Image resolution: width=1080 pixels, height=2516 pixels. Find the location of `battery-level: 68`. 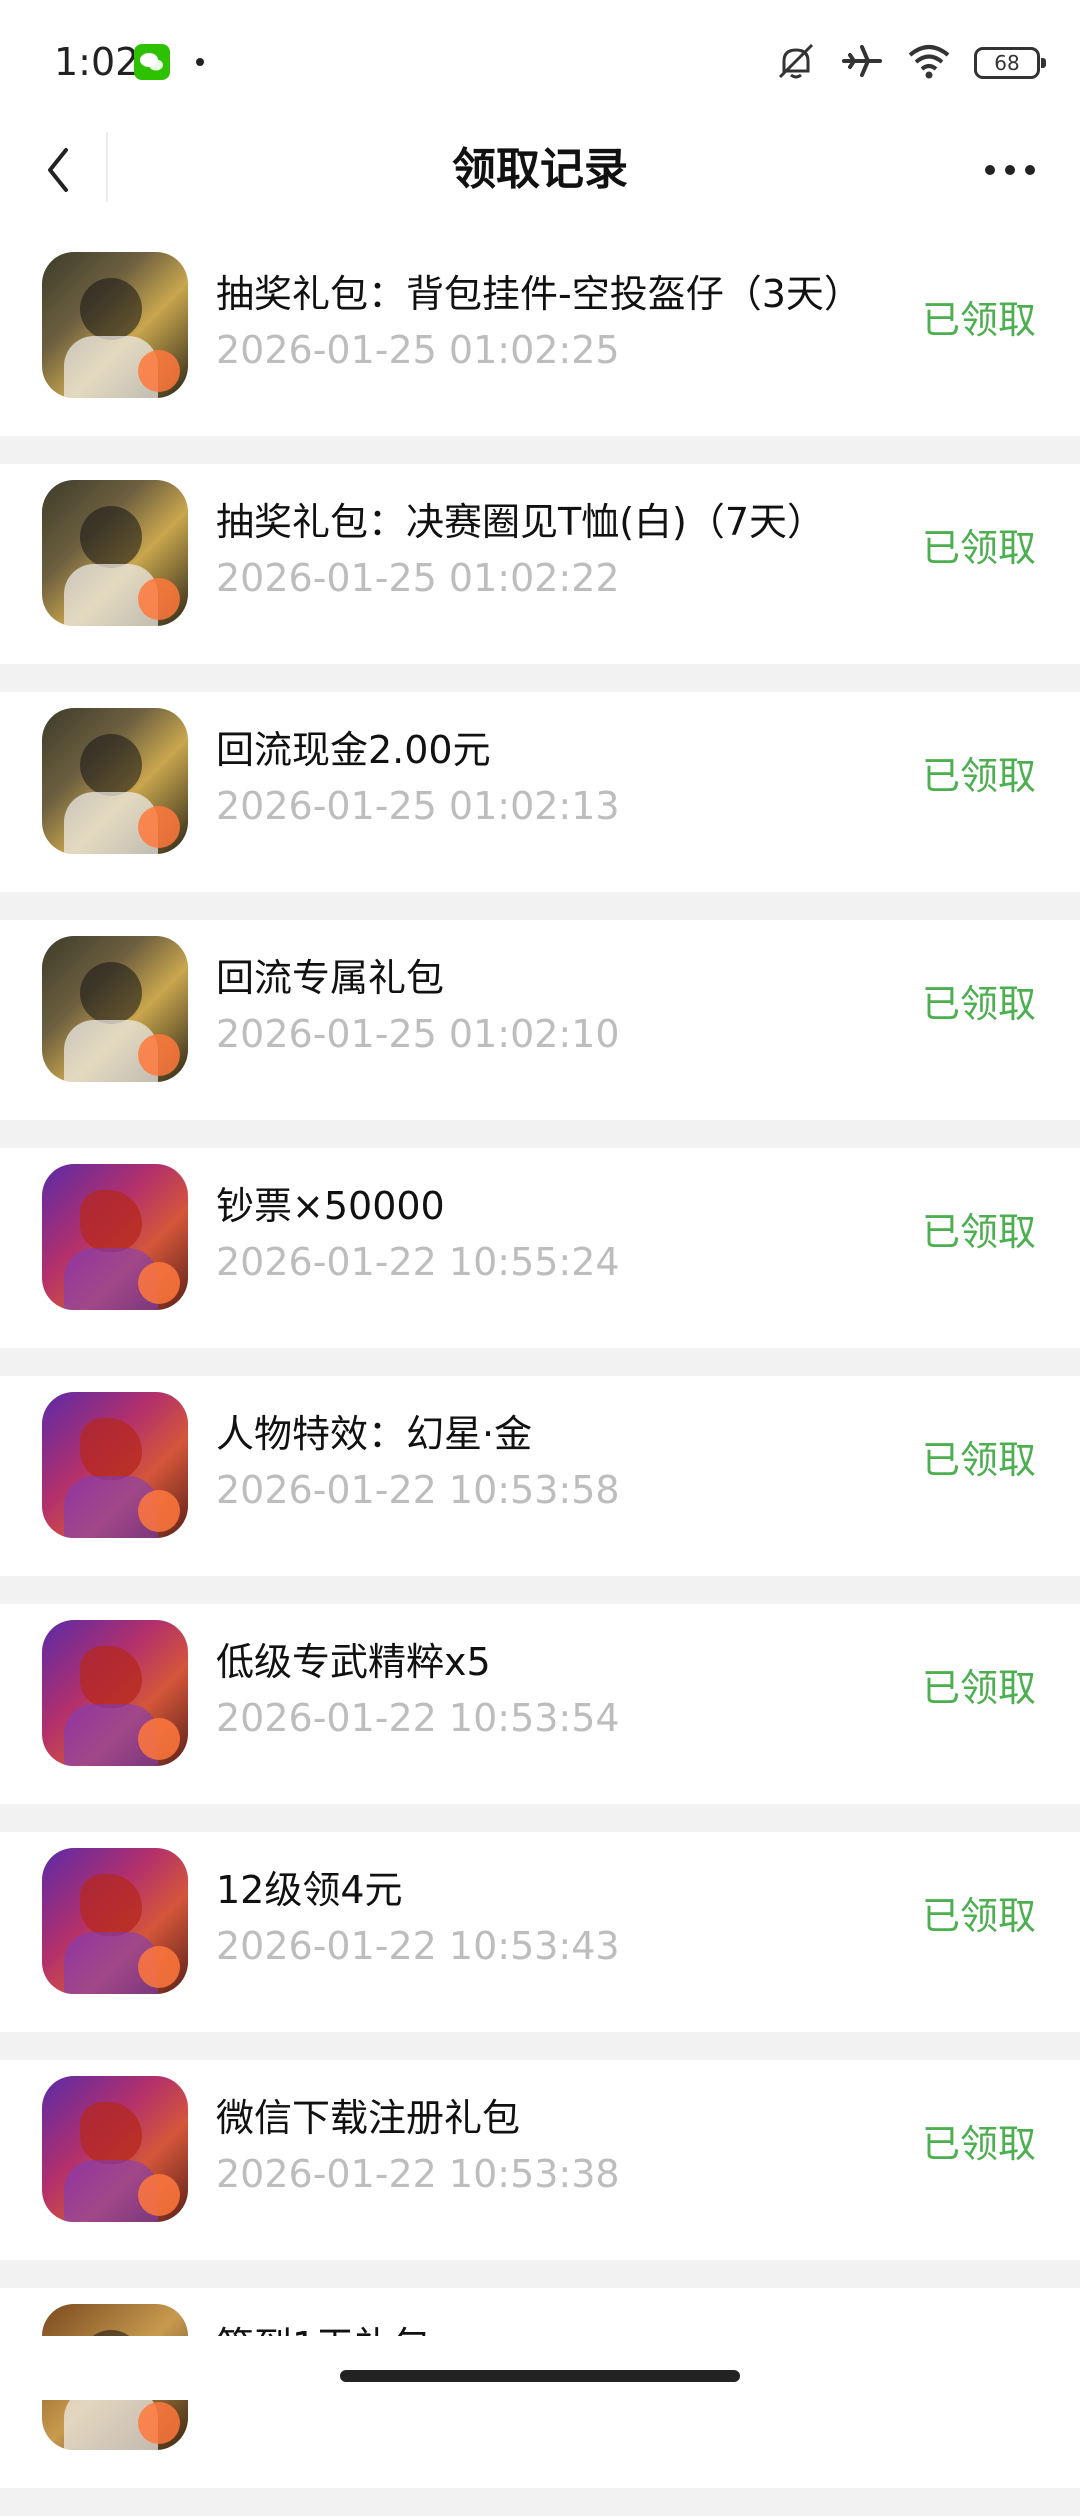

battery-level: 68 is located at coordinates (1007, 63).